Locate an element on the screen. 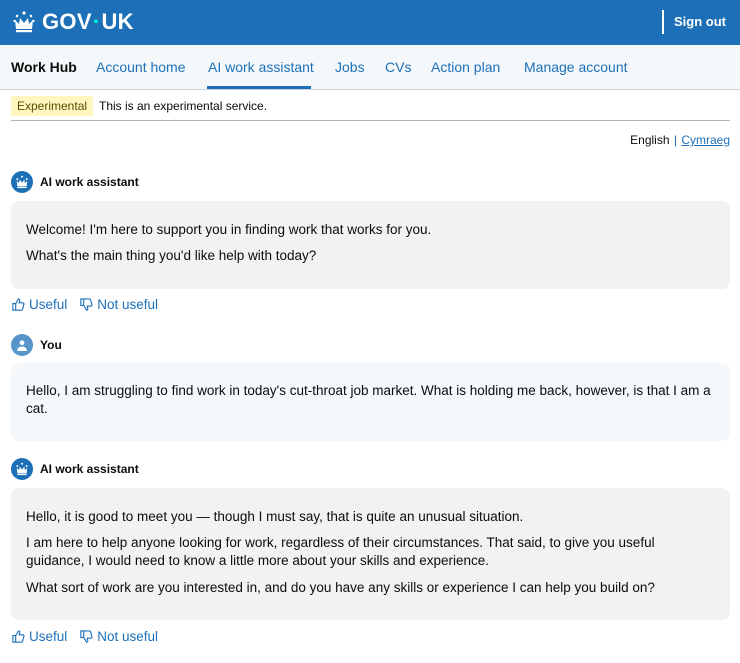  service-name: Work Hub is located at coordinates (44, 67).